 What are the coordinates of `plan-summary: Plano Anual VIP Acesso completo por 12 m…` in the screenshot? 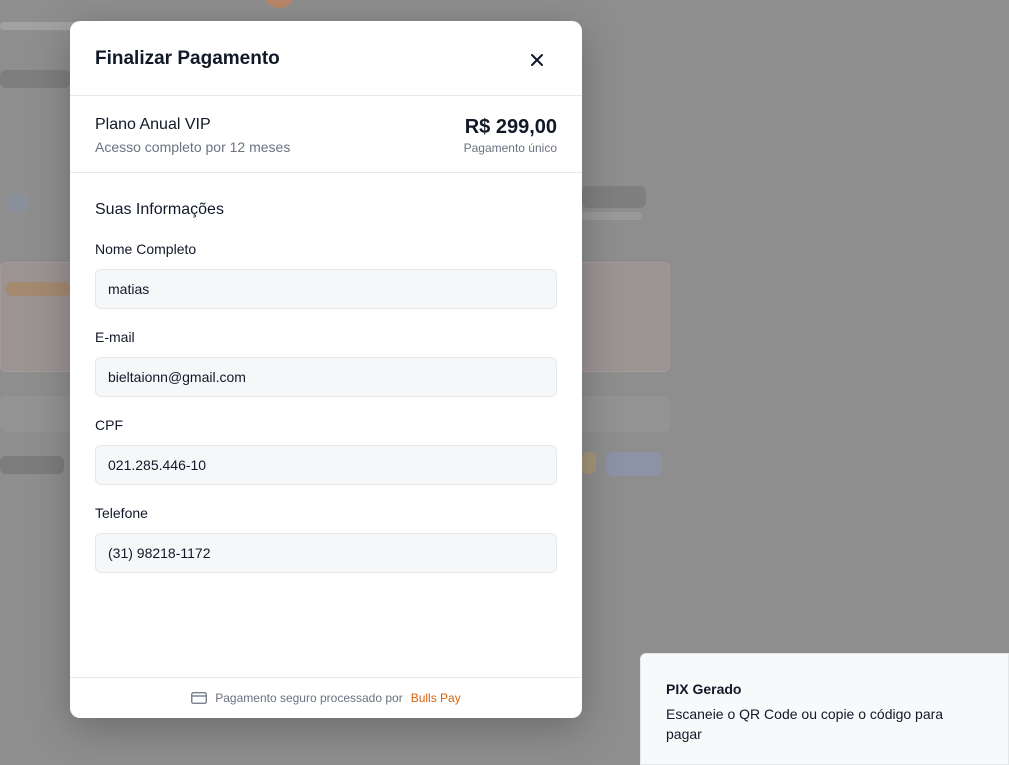 It's located at (326, 134).